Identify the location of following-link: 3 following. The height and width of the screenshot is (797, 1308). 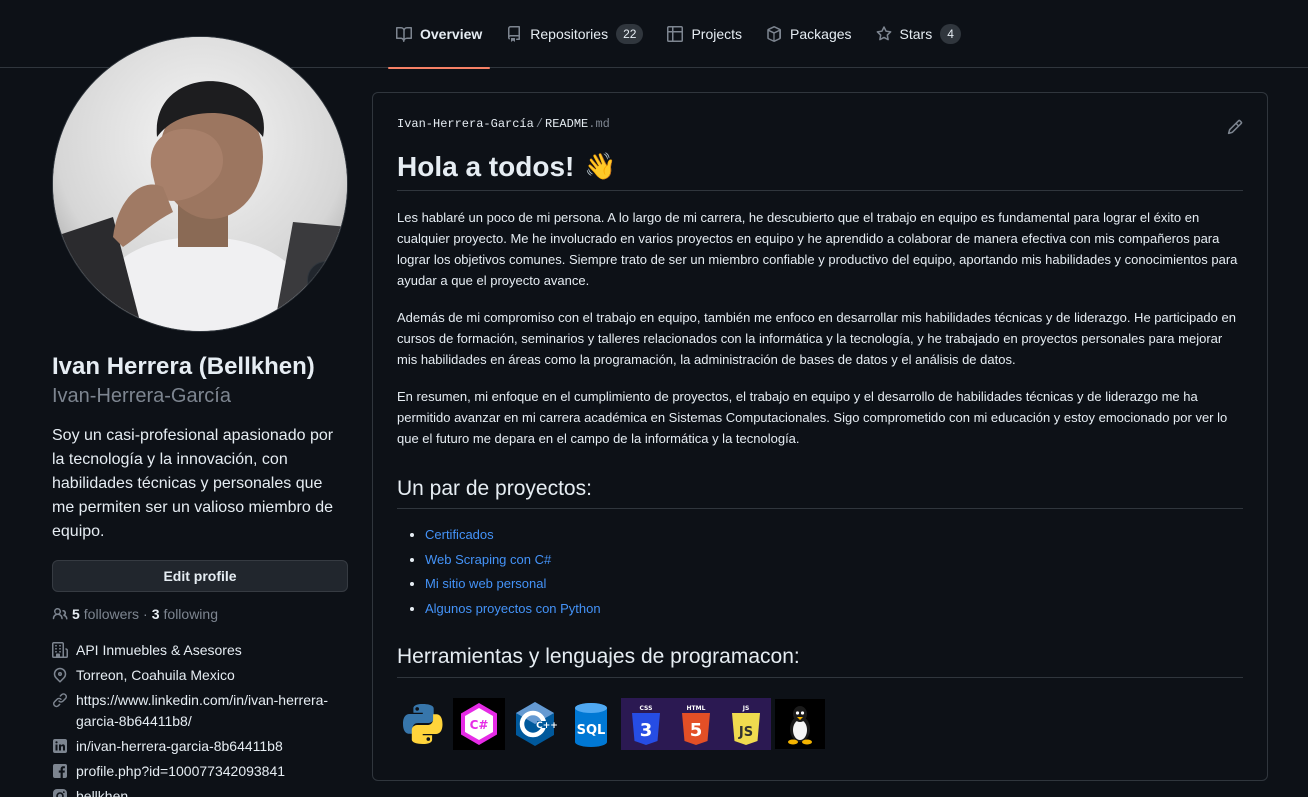
(185, 614).